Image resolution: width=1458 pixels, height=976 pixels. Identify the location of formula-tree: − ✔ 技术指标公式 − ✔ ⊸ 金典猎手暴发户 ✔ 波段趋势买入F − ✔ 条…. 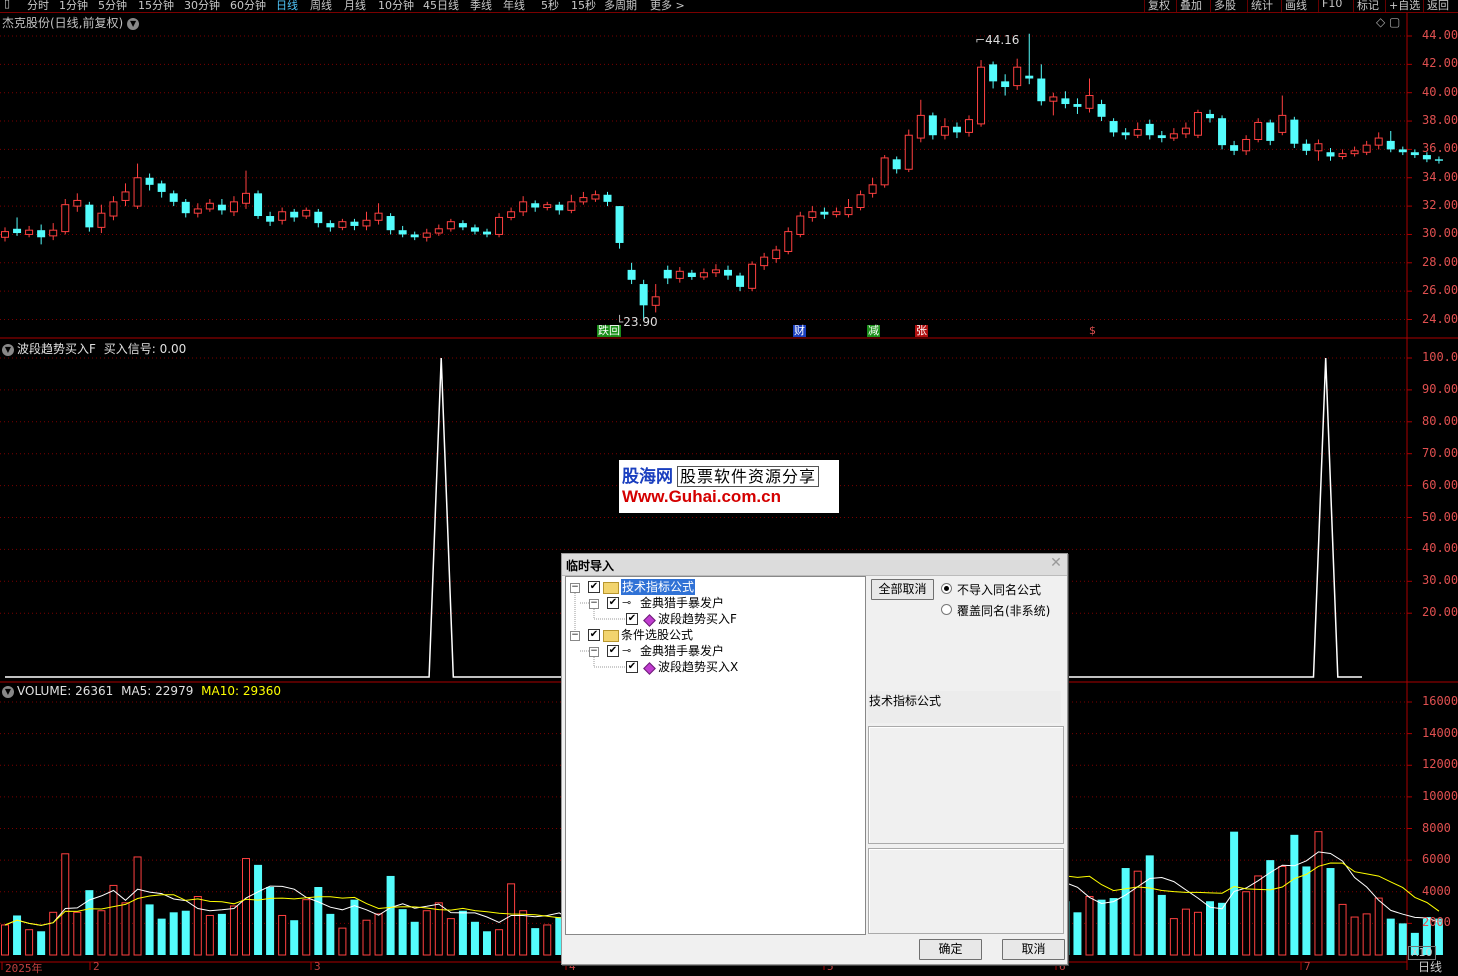
(715, 755).